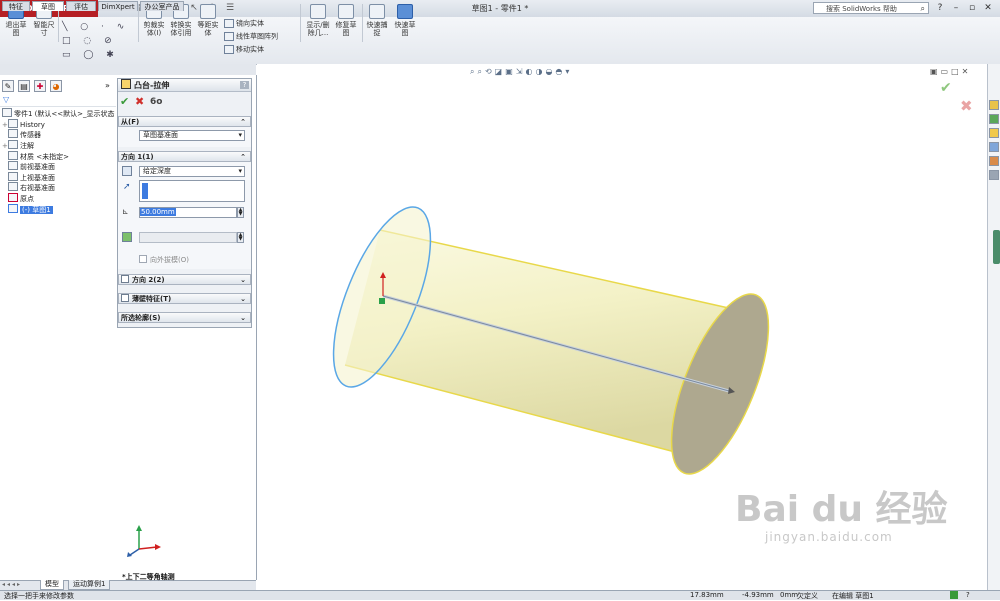 The image size is (1000, 601). What do you see at coordinates (250, 23) in the screenshot?
I see `mirror-label: 镜向实体` at bounding box center [250, 23].